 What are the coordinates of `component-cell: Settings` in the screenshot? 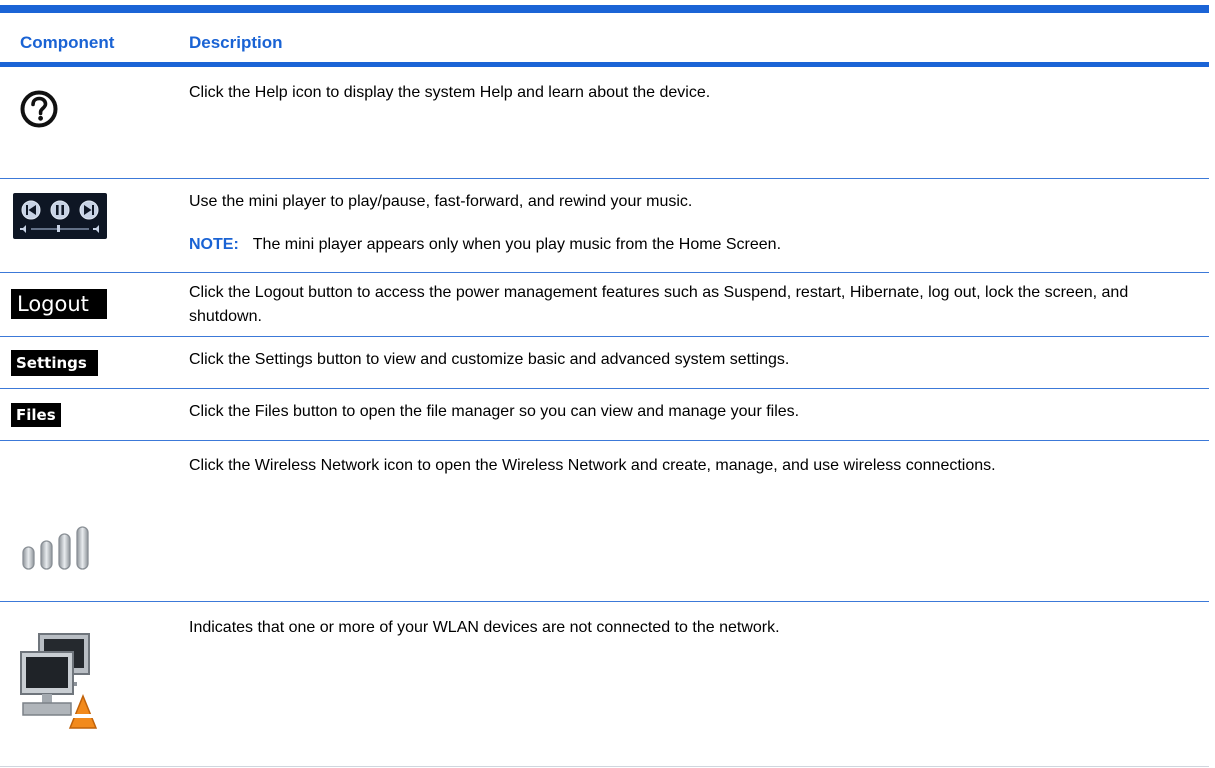 It's located at (87, 362).